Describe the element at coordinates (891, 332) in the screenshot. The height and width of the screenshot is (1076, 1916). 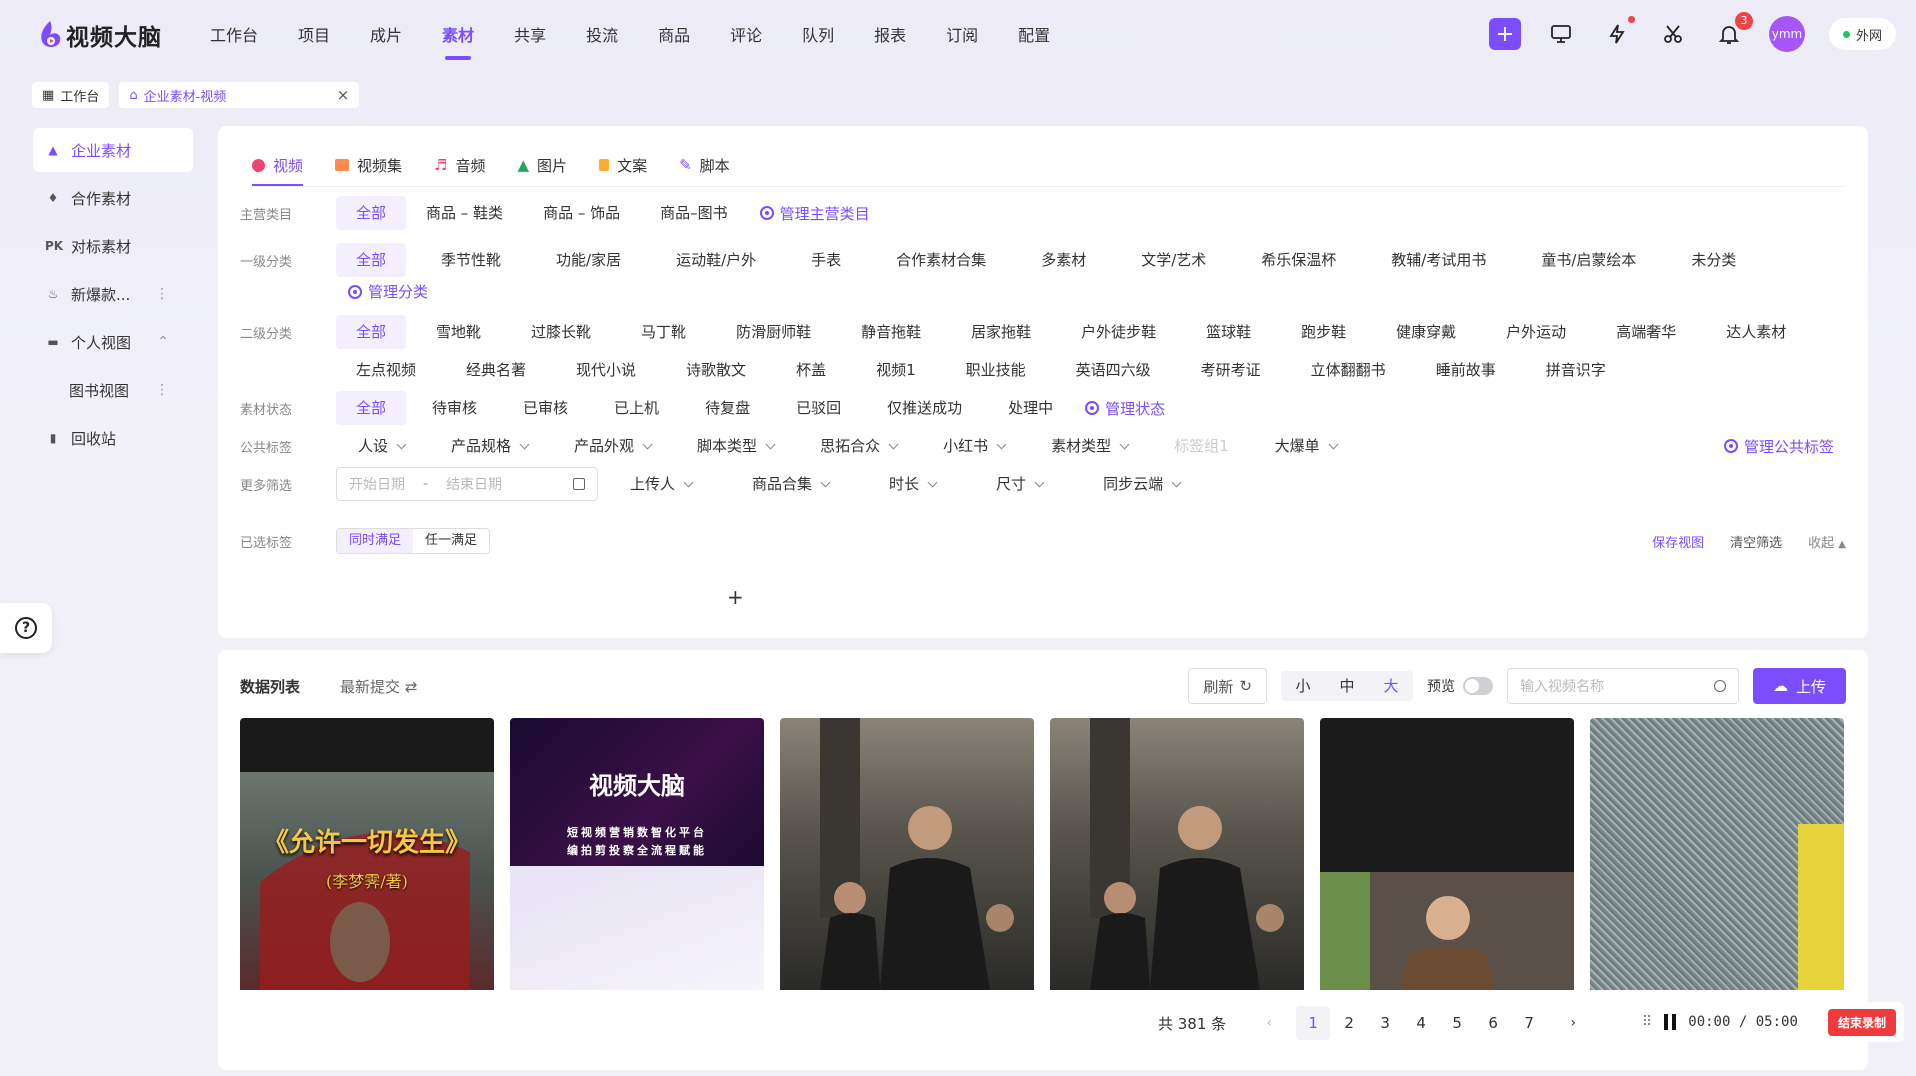
I see `filter-chip: 静音拖鞋` at that location.